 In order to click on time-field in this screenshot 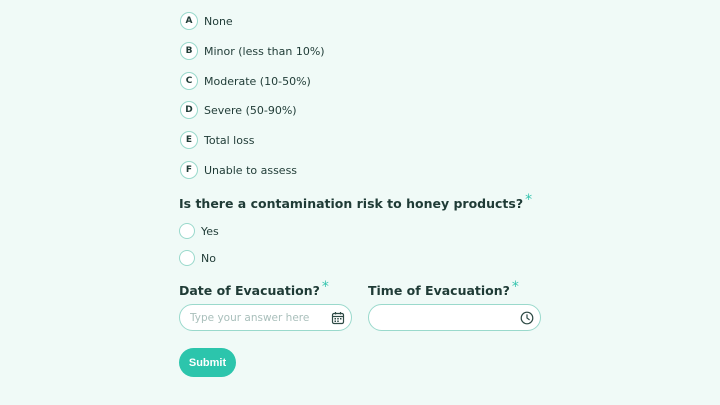, I will do `click(454, 317)`.